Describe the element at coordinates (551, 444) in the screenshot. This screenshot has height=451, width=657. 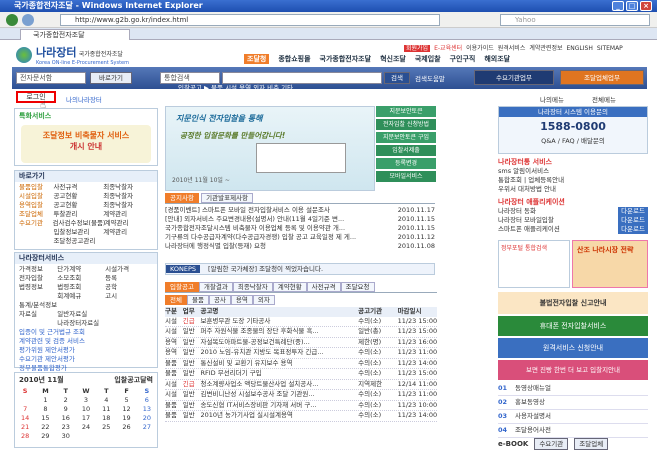
I see `ebook-agency-button: 수요기관` at that location.